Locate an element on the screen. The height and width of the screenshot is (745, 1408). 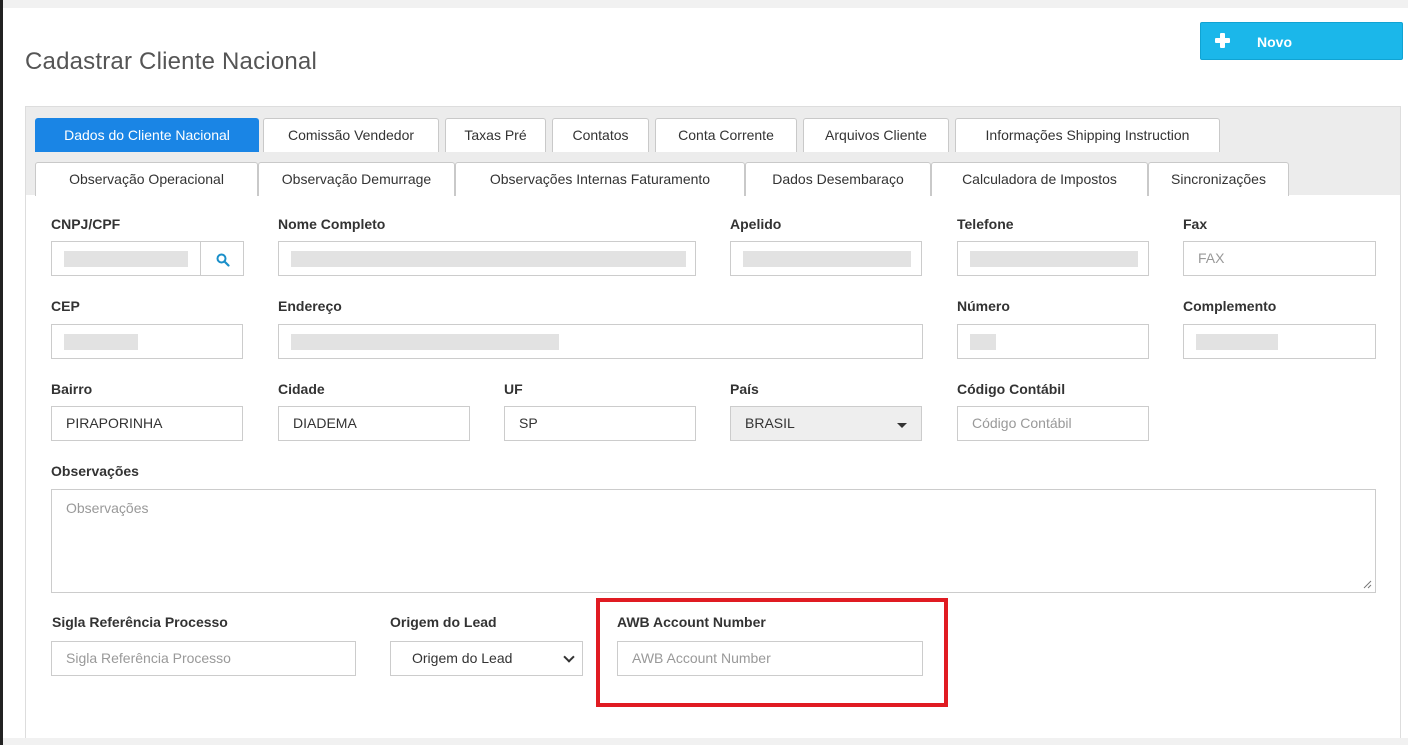
tab-observacao-demurrage: Observação Demurrage is located at coordinates (356, 179).